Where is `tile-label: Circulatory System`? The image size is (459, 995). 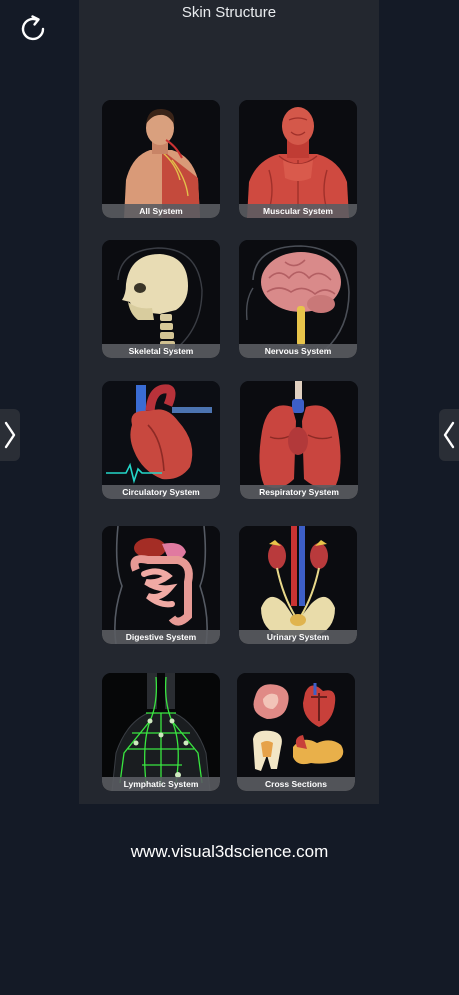 tile-label: Circulatory System is located at coordinates (161, 492).